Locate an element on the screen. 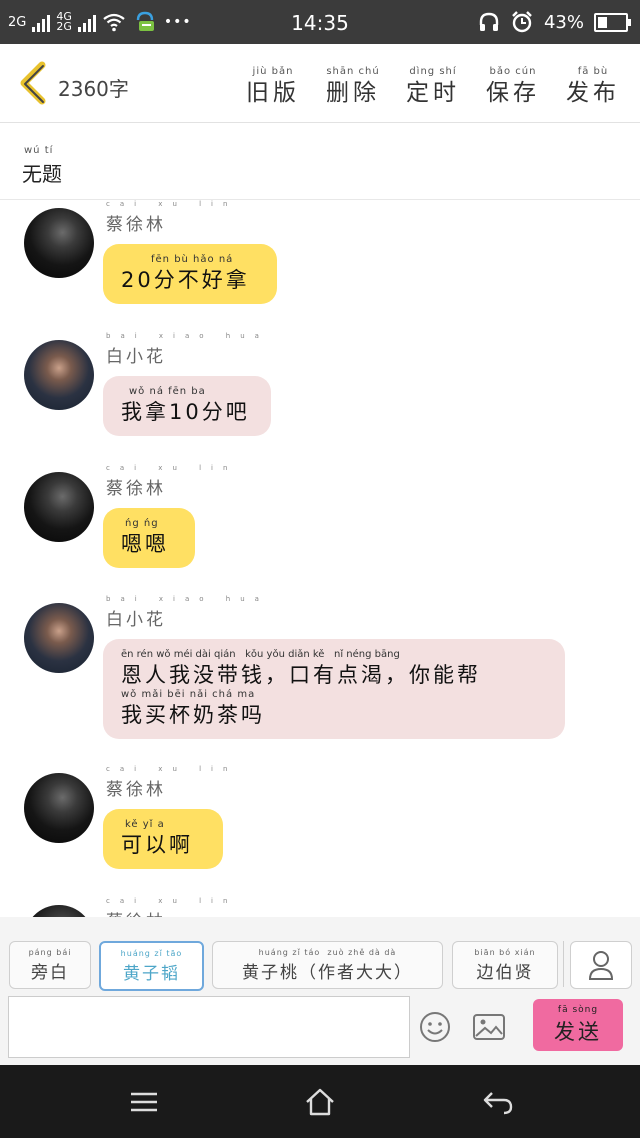 Image resolution: width=640 pixels, height=1138 pixels. schedule-label: 定时 is located at coordinates (433, 93).